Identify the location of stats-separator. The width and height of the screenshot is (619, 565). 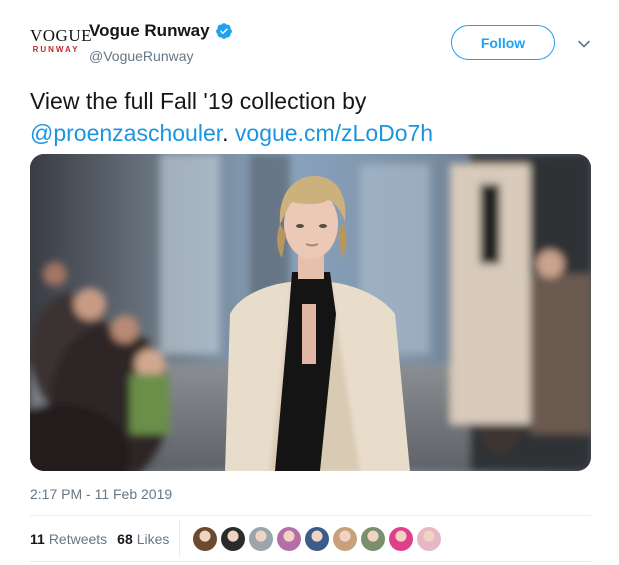
(179, 538).